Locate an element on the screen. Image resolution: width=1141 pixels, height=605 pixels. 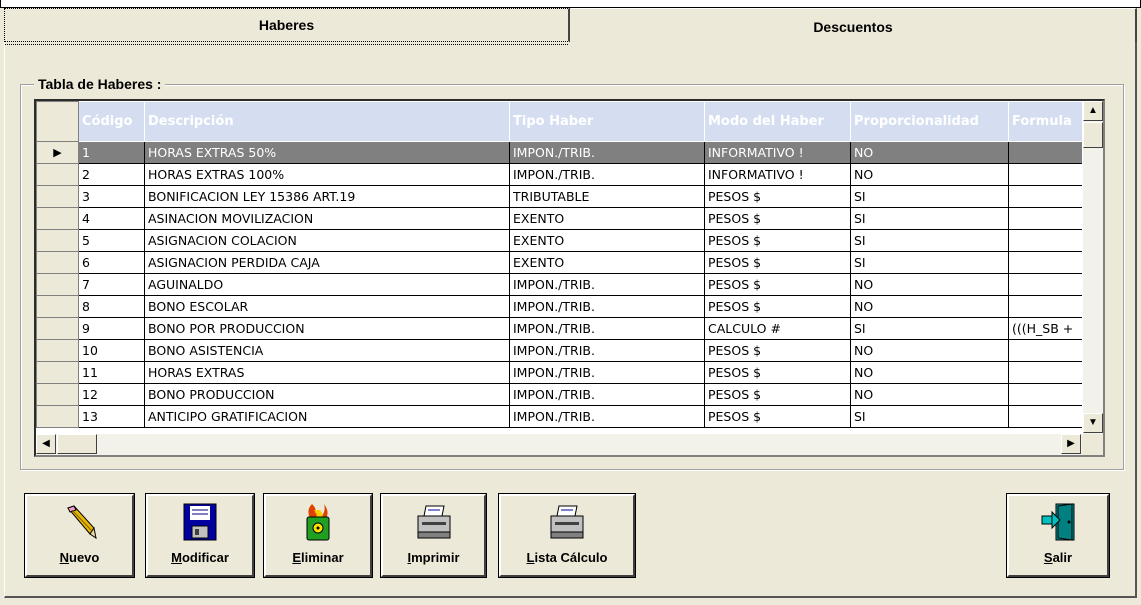
cell-modo-haber: CALCULO # is located at coordinates (777, 328).